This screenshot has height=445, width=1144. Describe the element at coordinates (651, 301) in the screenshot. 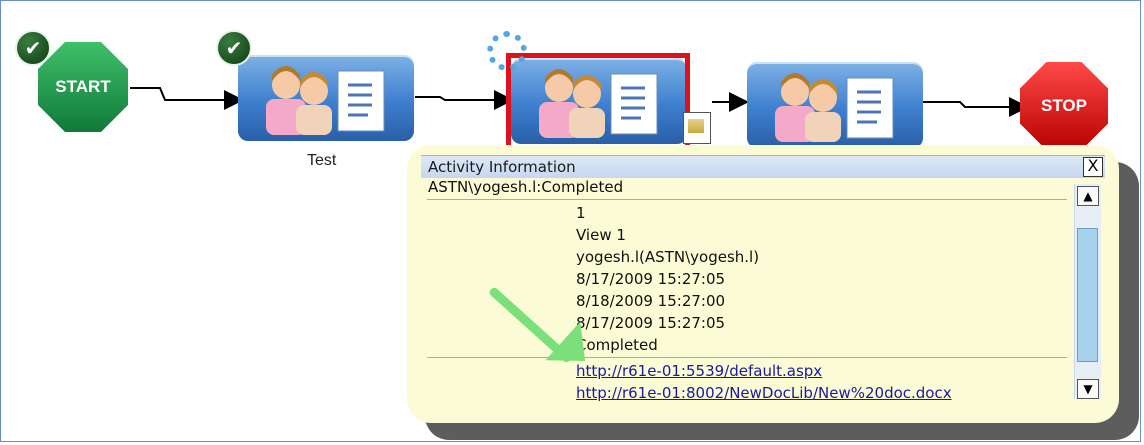

I see `detail-row: 8/18/2009 15:27:00` at that location.